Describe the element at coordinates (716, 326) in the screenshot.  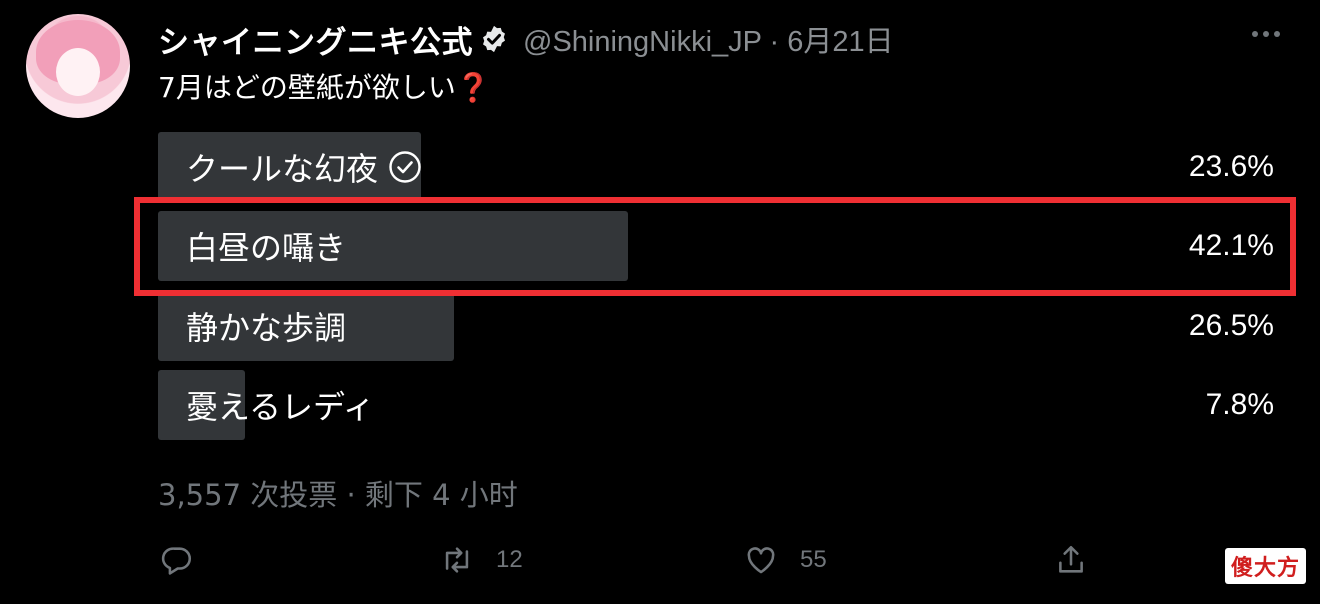
I see `poll-option: 静かな歩調 26.5%` at that location.